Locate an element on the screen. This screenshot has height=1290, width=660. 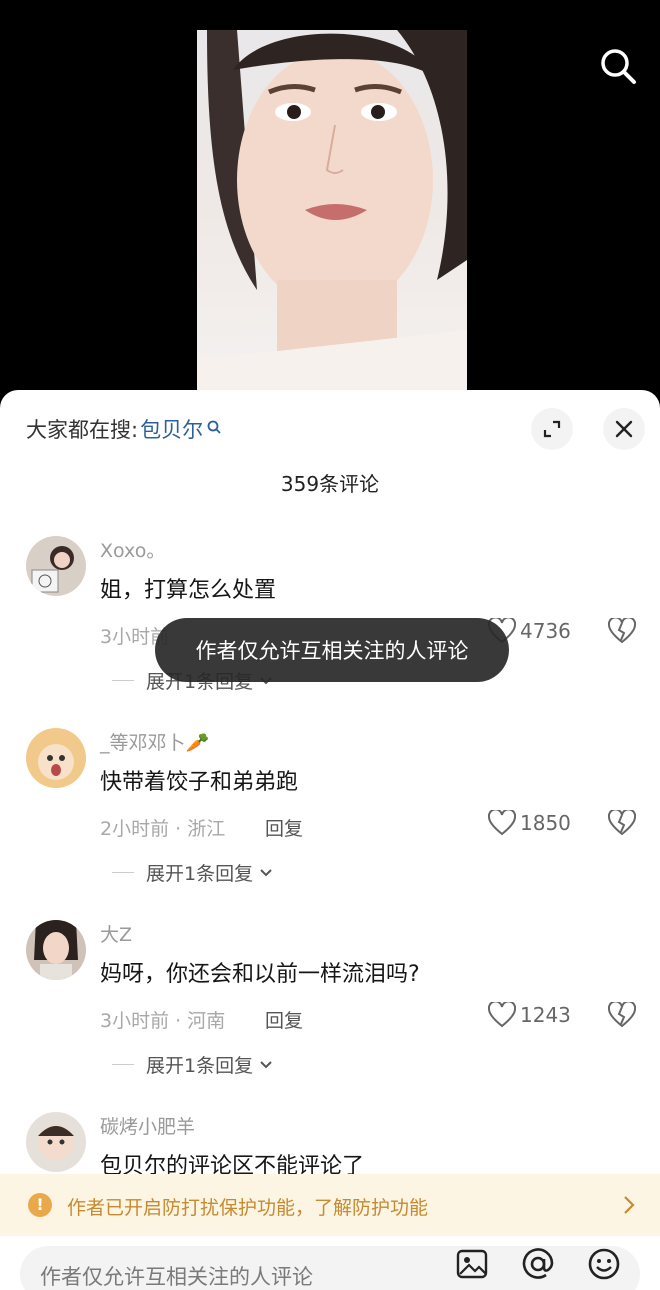
like-button: 1850 is located at coordinates (529, 823).